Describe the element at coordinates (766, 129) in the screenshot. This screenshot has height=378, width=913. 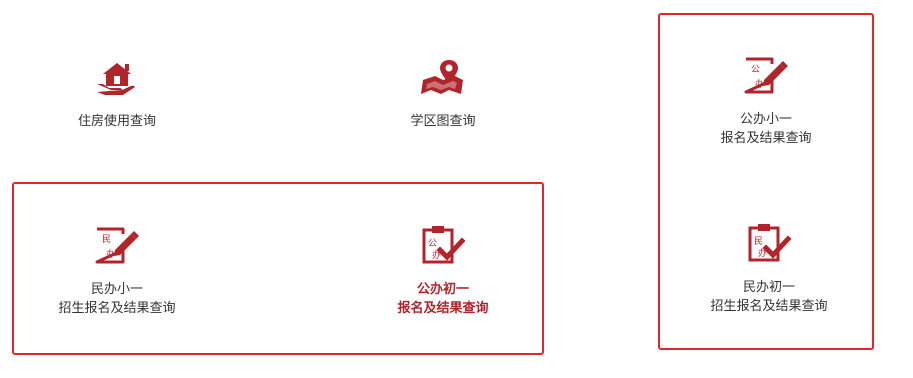
I see `tile-label: 公办小一 报名及结果查询` at that location.